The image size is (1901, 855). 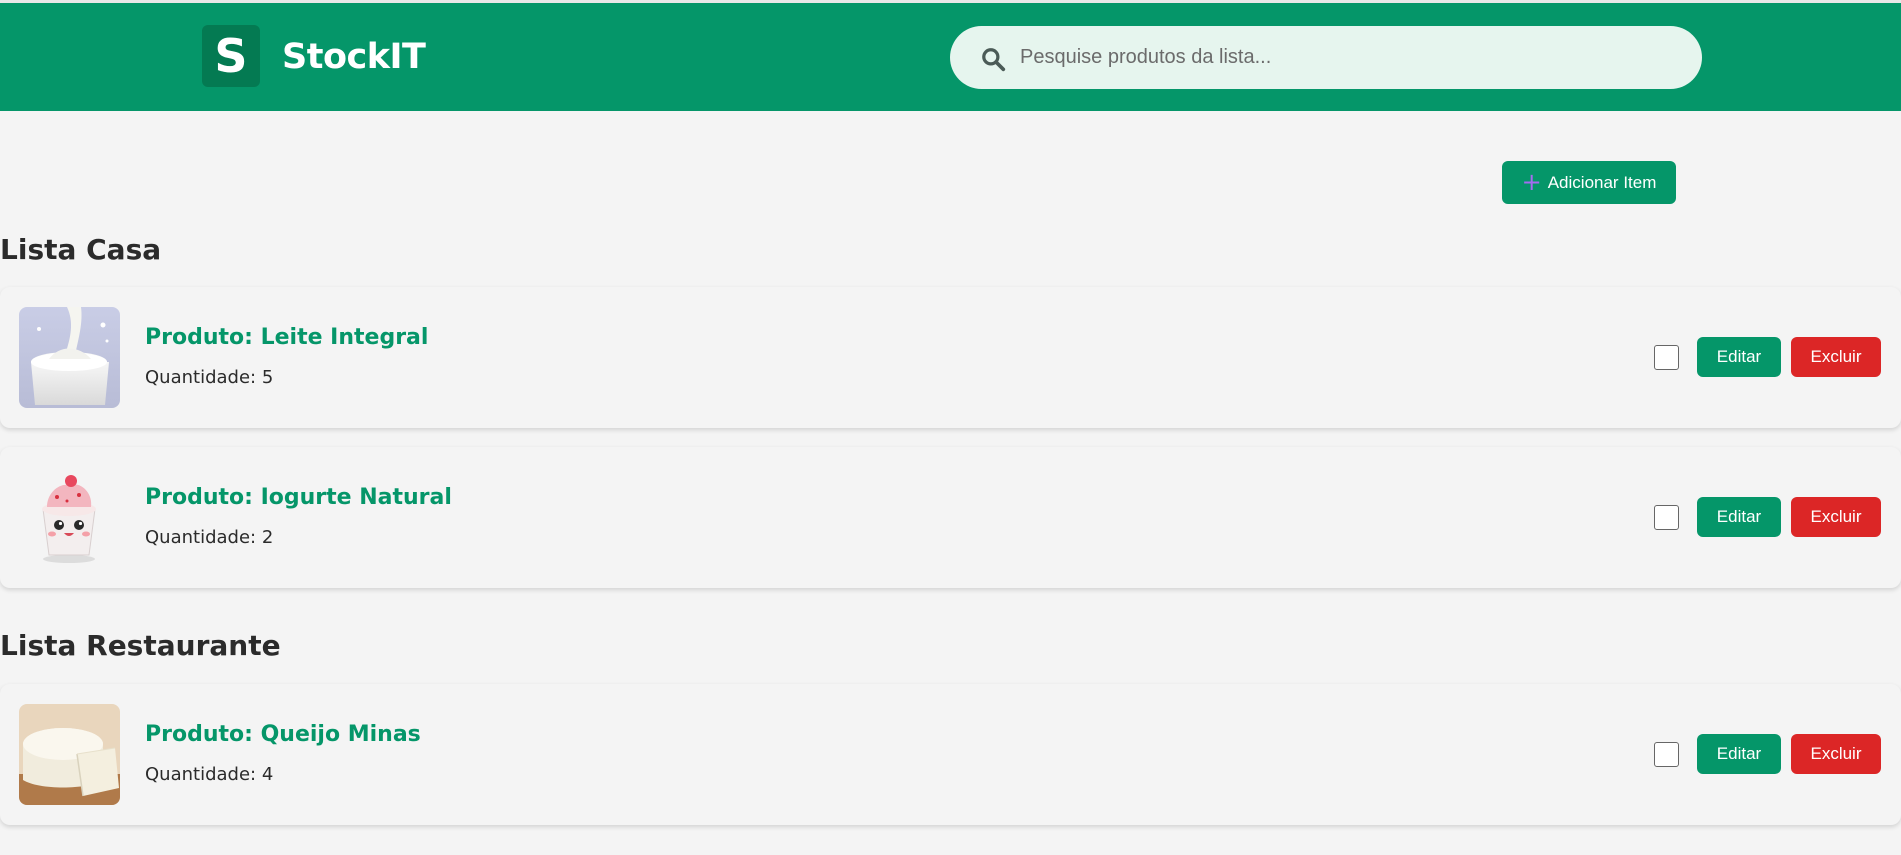 I want to click on logo-icon: S, so click(x=231, y=56).